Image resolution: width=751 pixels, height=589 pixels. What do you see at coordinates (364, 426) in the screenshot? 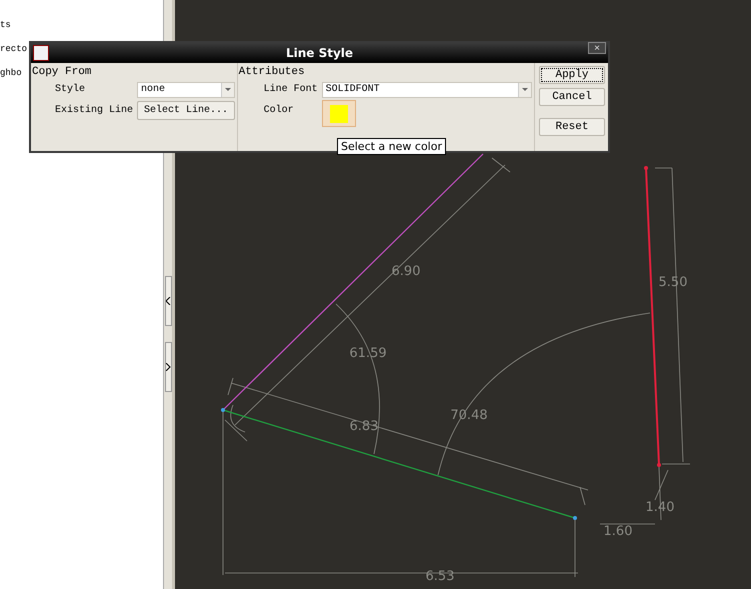
I see `dimension-value: 6.83` at bounding box center [364, 426].